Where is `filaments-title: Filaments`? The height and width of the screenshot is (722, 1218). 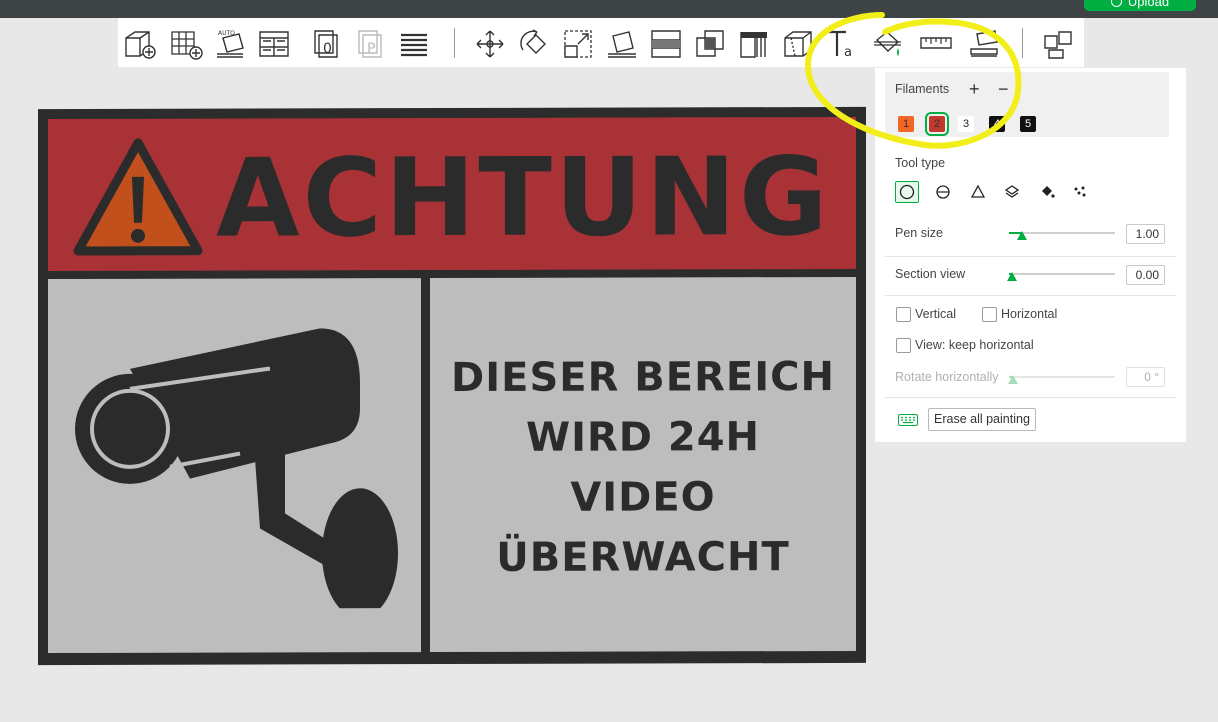
filaments-title: Filaments is located at coordinates (922, 89).